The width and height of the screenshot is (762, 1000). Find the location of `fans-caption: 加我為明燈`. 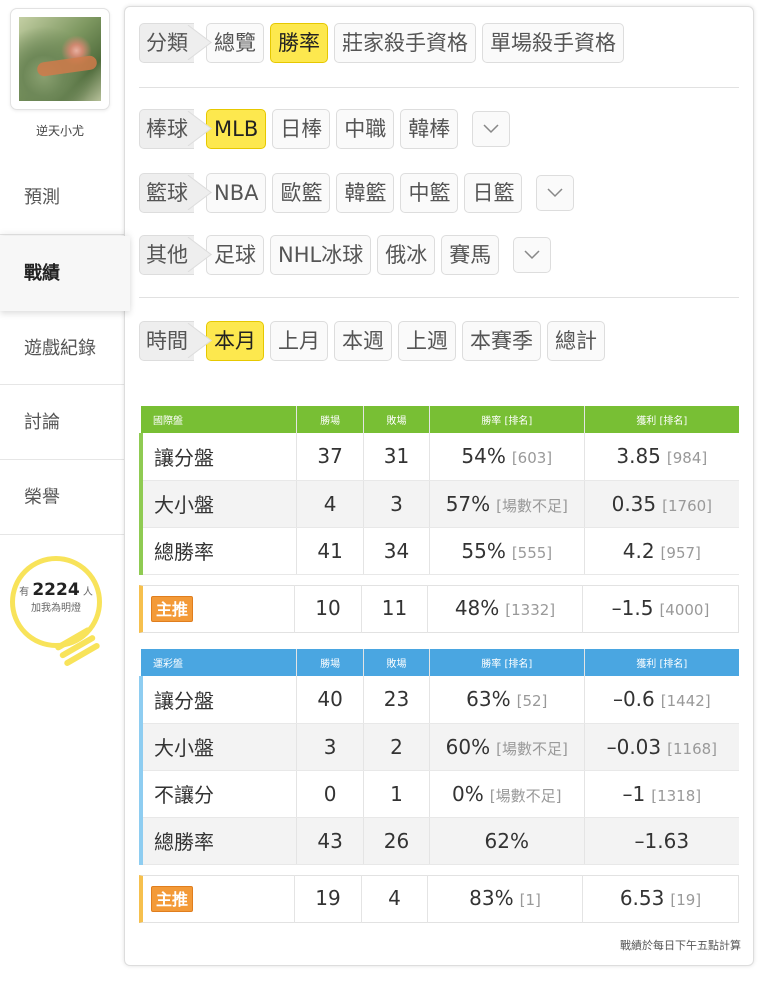

fans-caption: 加我為明燈 is located at coordinates (56, 608).